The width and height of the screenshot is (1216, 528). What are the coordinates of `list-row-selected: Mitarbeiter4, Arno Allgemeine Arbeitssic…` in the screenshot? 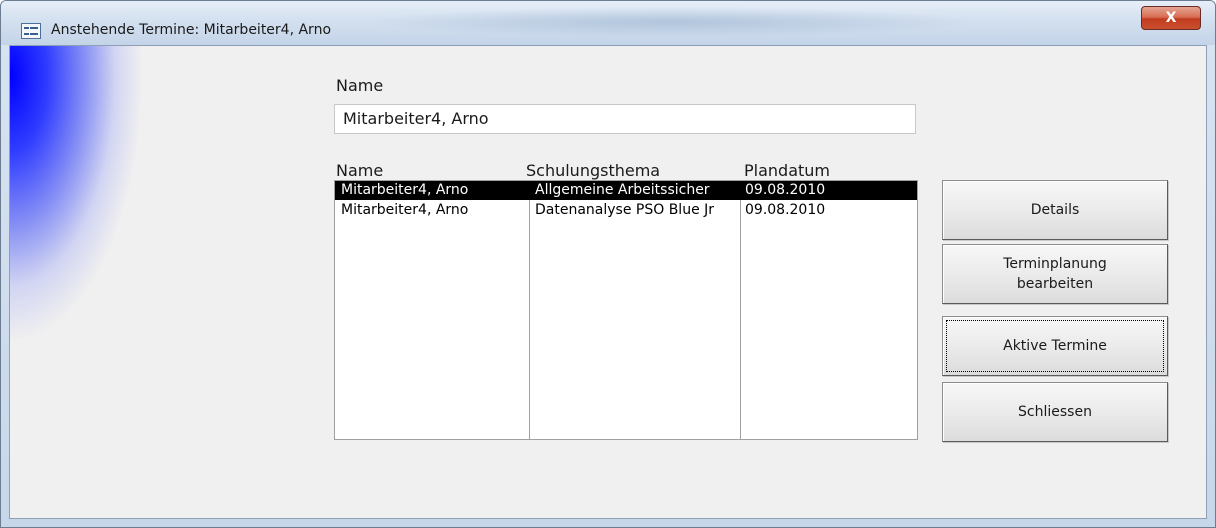 It's located at (626, 190).